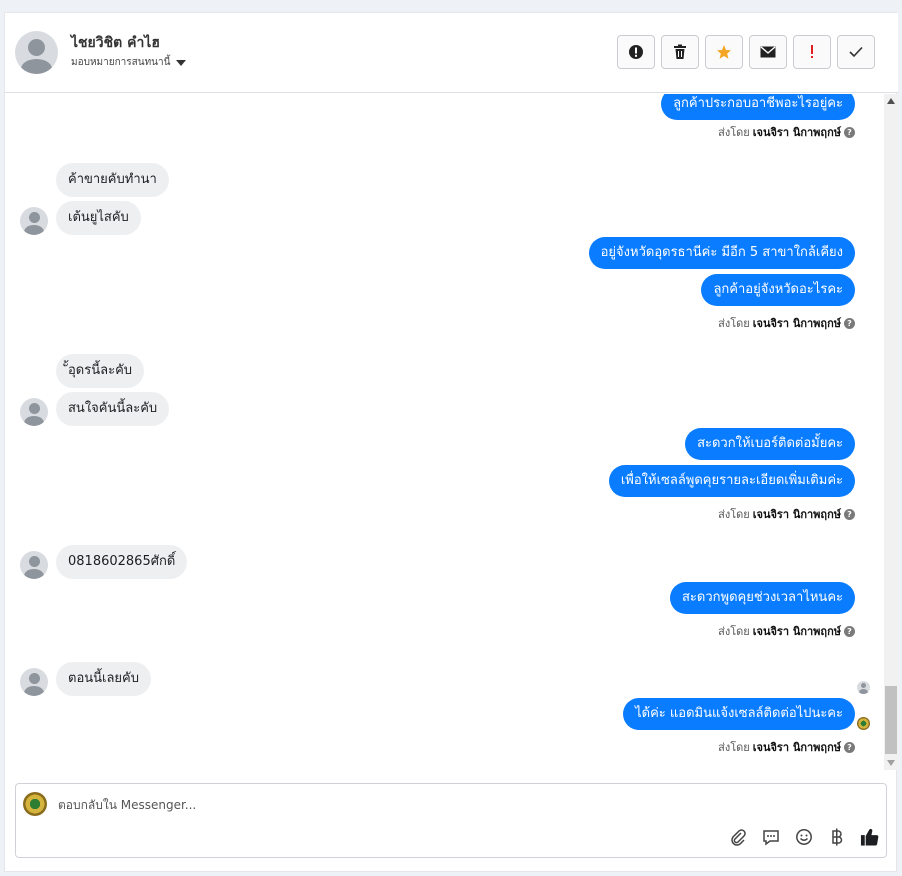 The height and width of the screenshot is (876, 902). What do you see at coordinates (891, 763) in the screenshot?
I see `scroll-down-arrow-icon` at bounding box center [891, 763].